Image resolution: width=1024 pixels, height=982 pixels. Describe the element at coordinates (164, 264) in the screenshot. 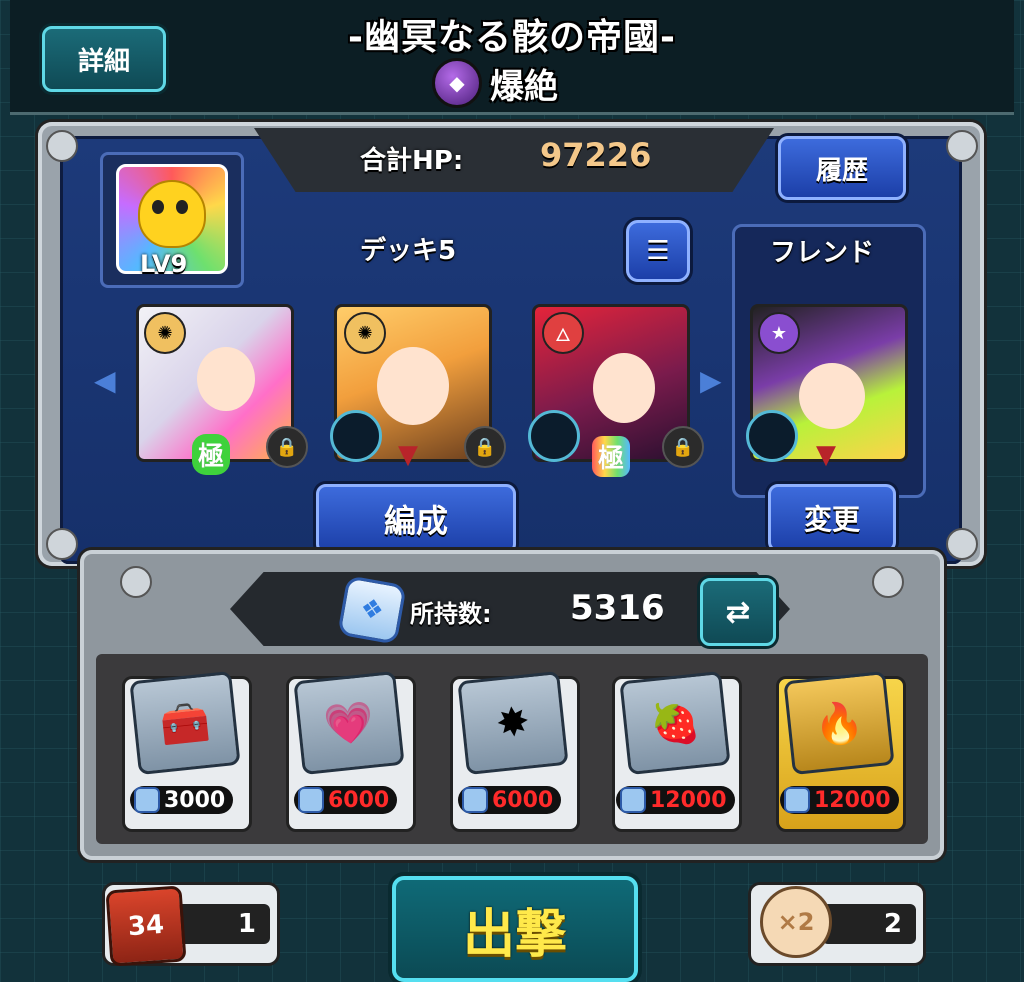

I see `player-level: LV9` at that location.